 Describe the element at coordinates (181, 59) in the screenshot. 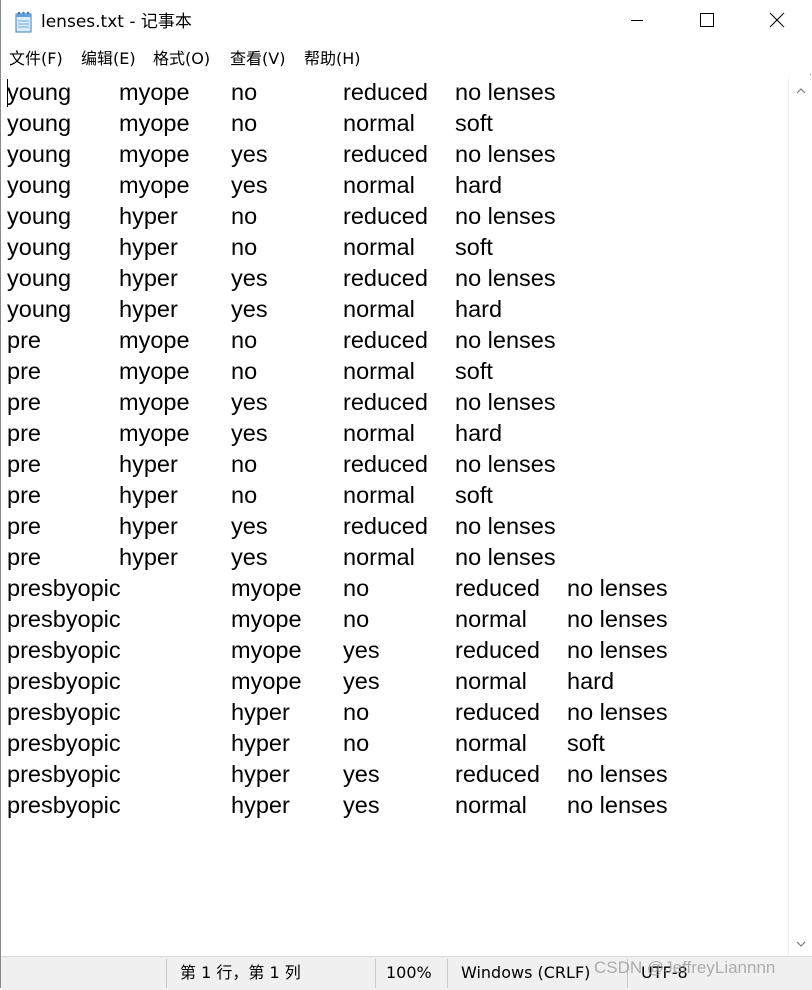

I see `menu-format: 格式(O)` at that location.